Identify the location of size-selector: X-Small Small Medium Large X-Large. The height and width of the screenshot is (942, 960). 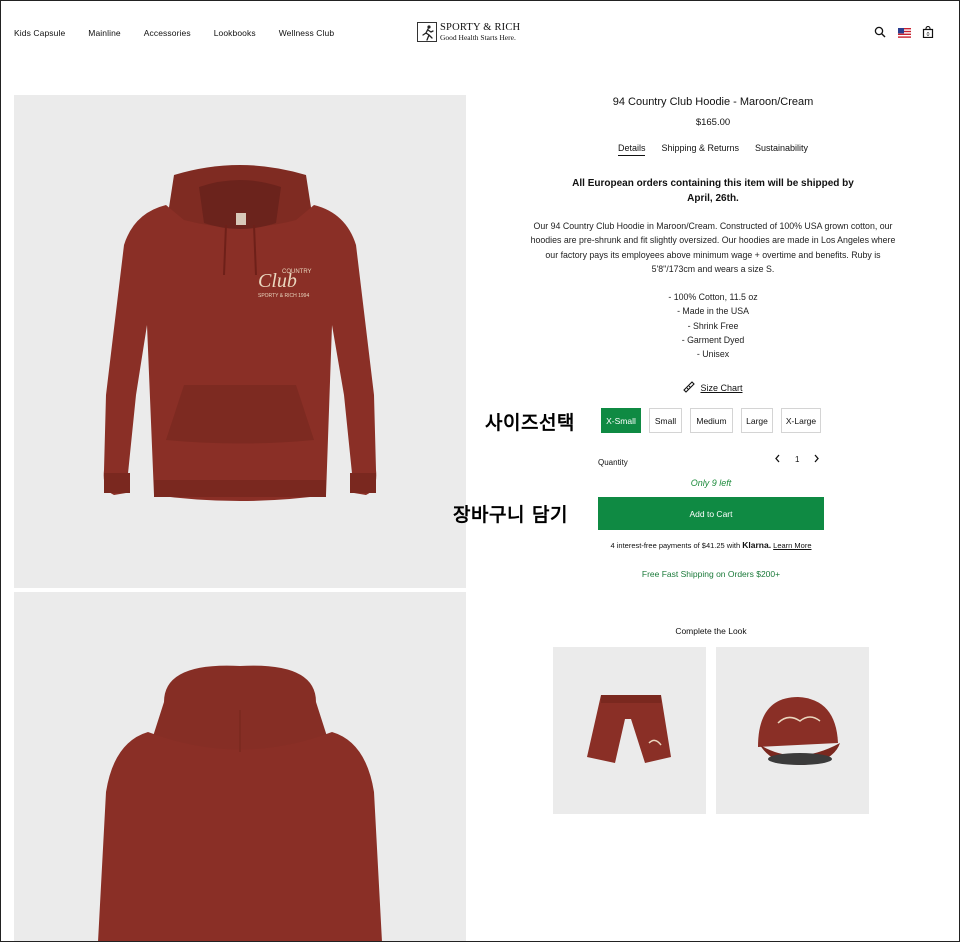
(711, 420).